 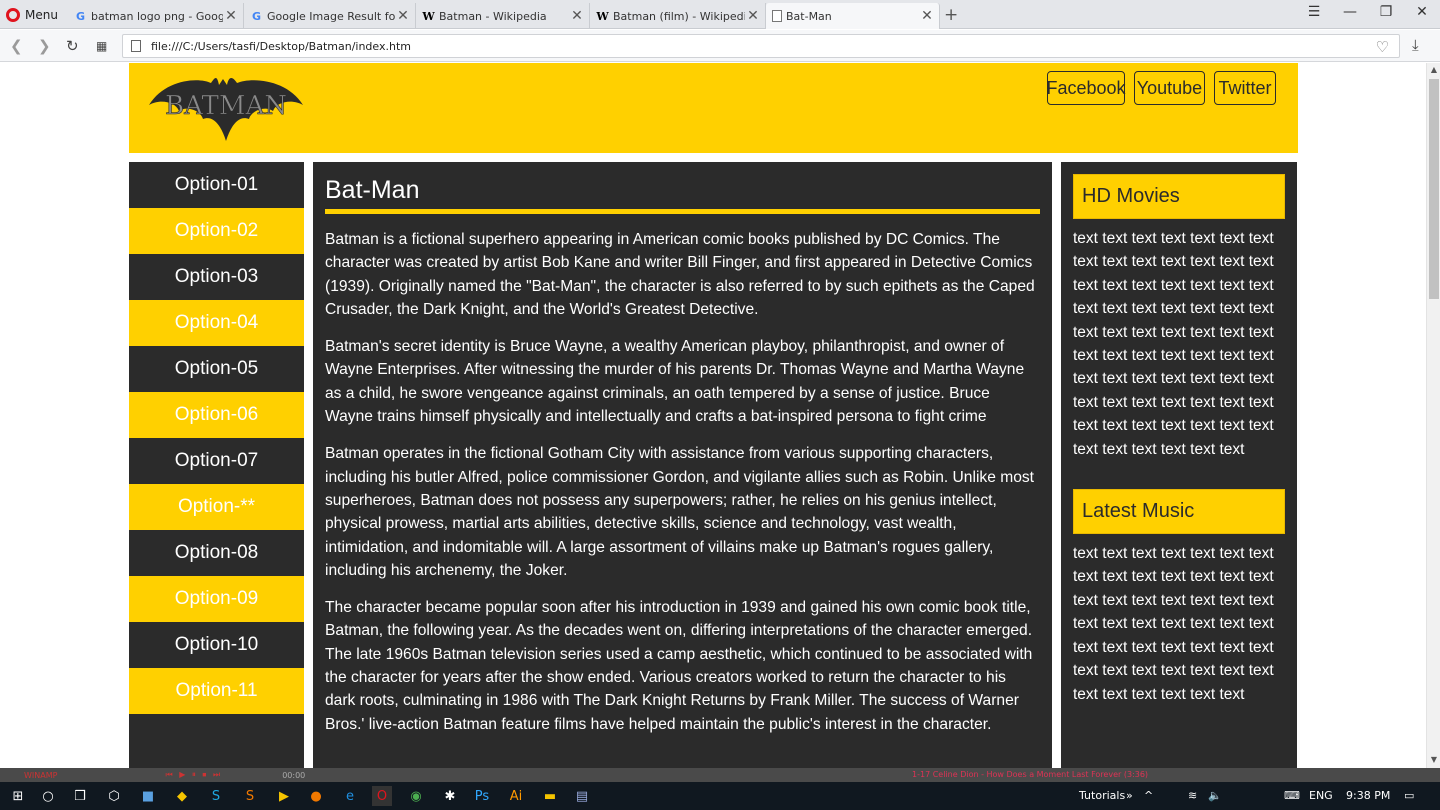 What do you see at coordinates (1415, 45) in the screenshot?
I see `download-icon: ⤓` at bounding box center [1415, 45].